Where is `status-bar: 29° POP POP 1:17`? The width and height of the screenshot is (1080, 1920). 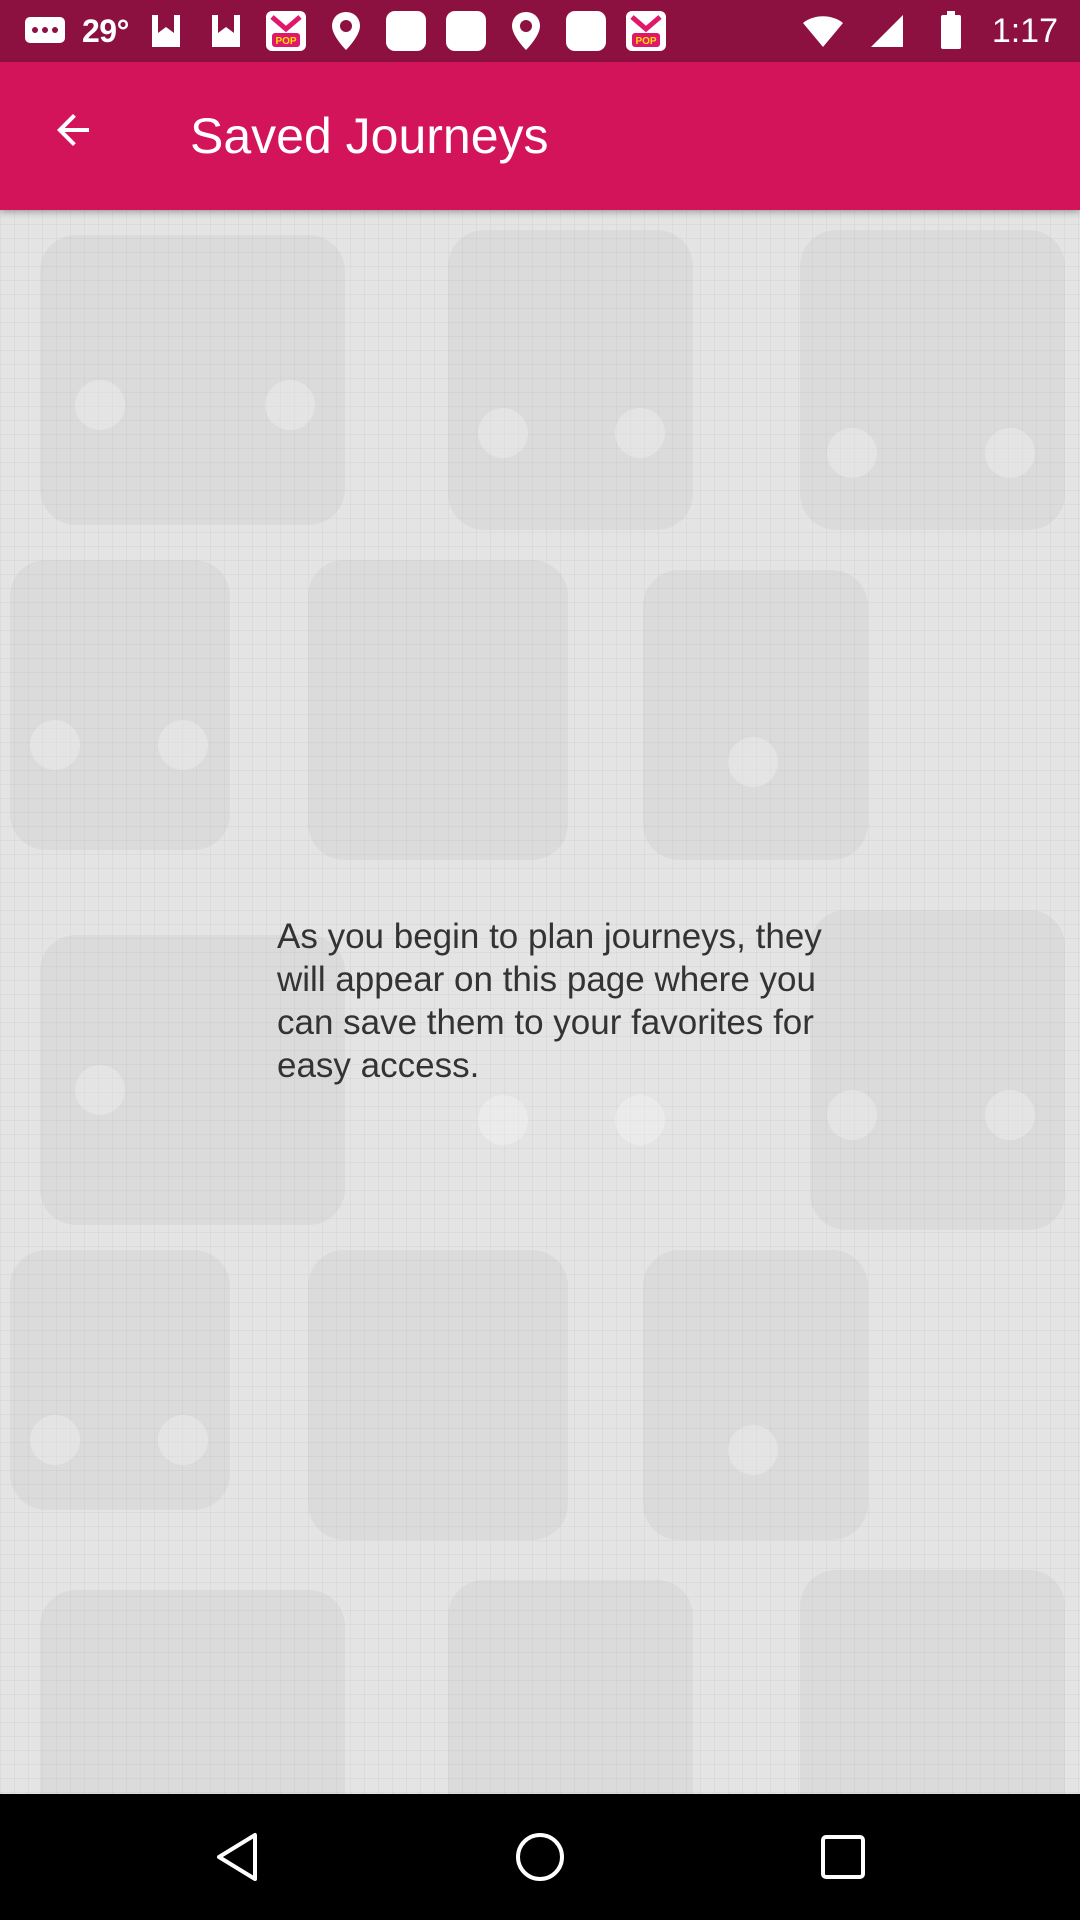
status-bar: 29° POP POP 1:17 is located at coordinates (540, 31).